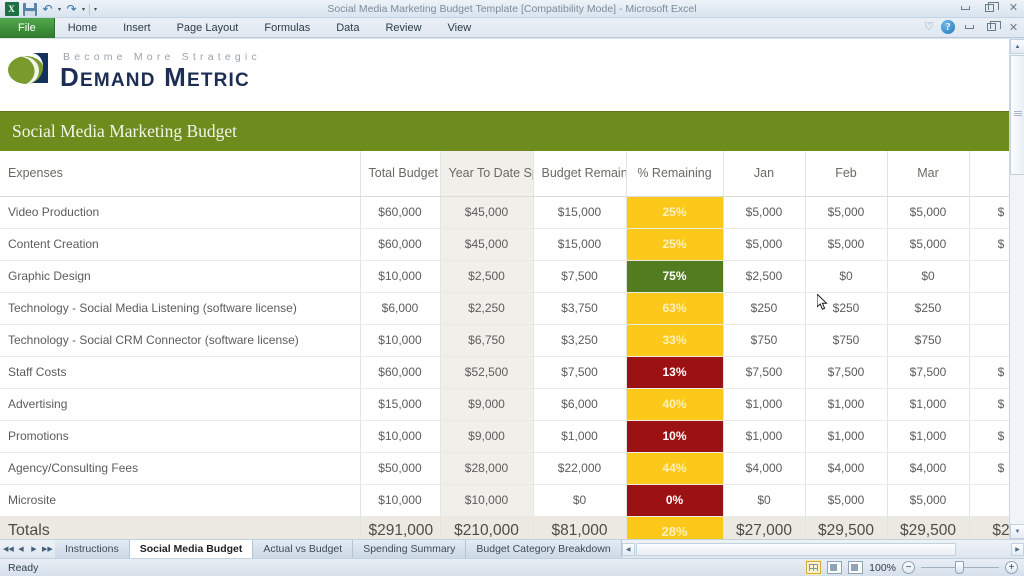 This screenshot has width=1024, height=576. I want to click on page-layout-view-button, so click(835, 567).